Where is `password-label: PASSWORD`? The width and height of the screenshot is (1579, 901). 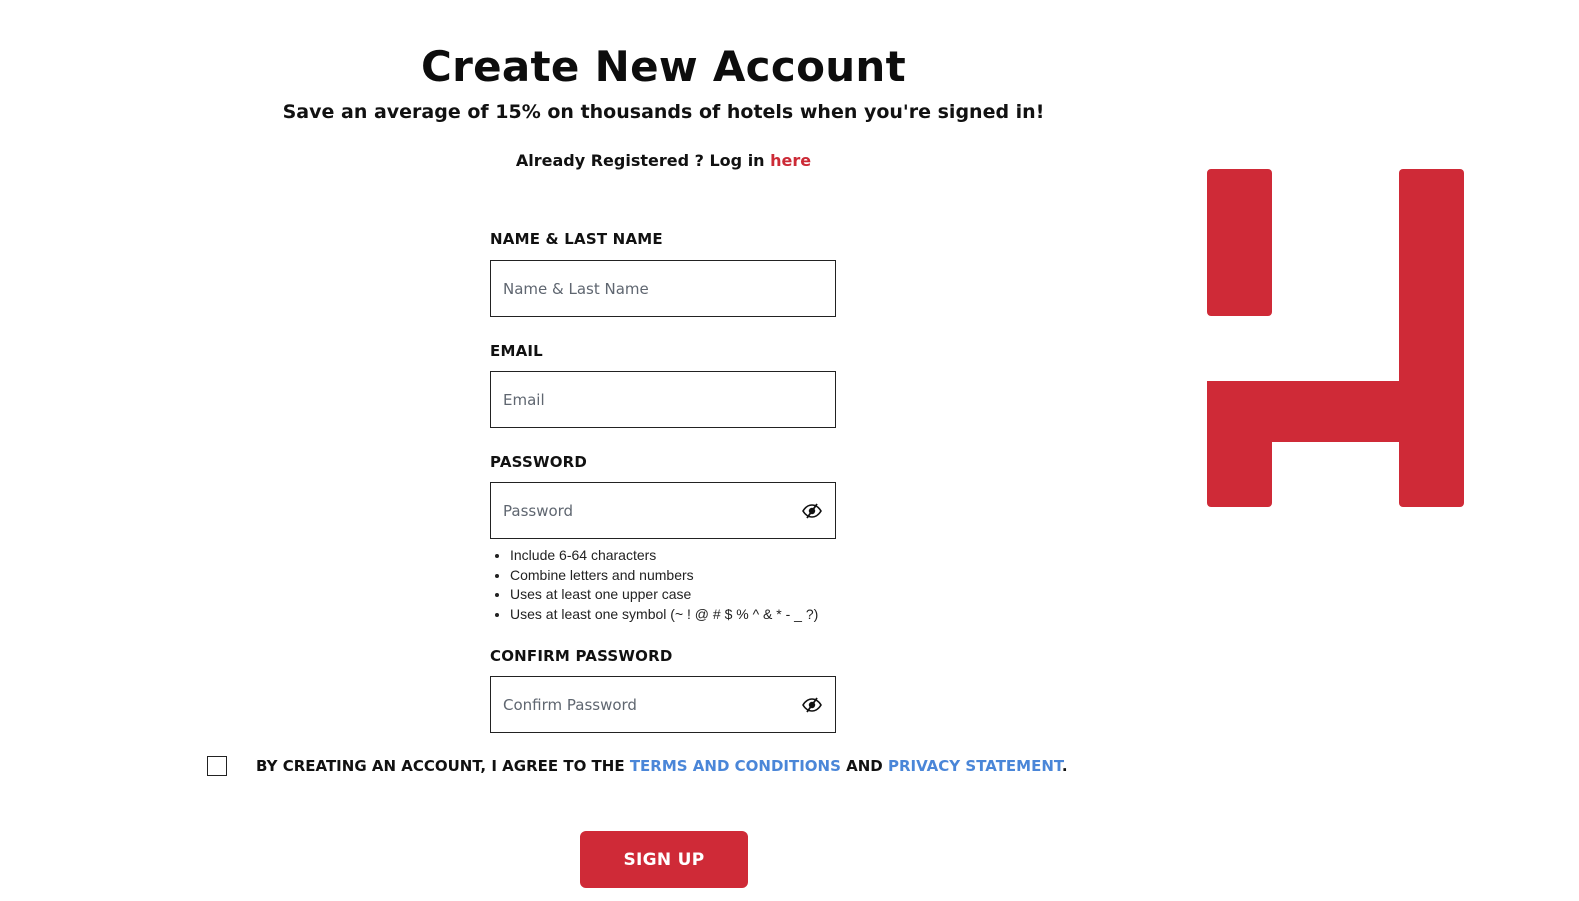 password-label: PASSWORD is located at coordinates (539, 462).